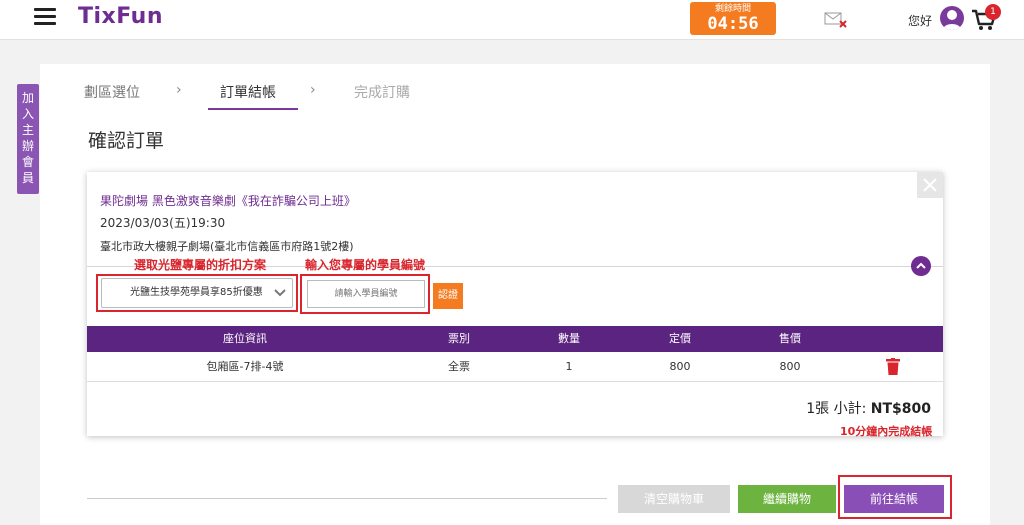 This screenshot has width=1024, height=525. I want to click on subtotal-label: 1張 小計:, so click(836, 409).